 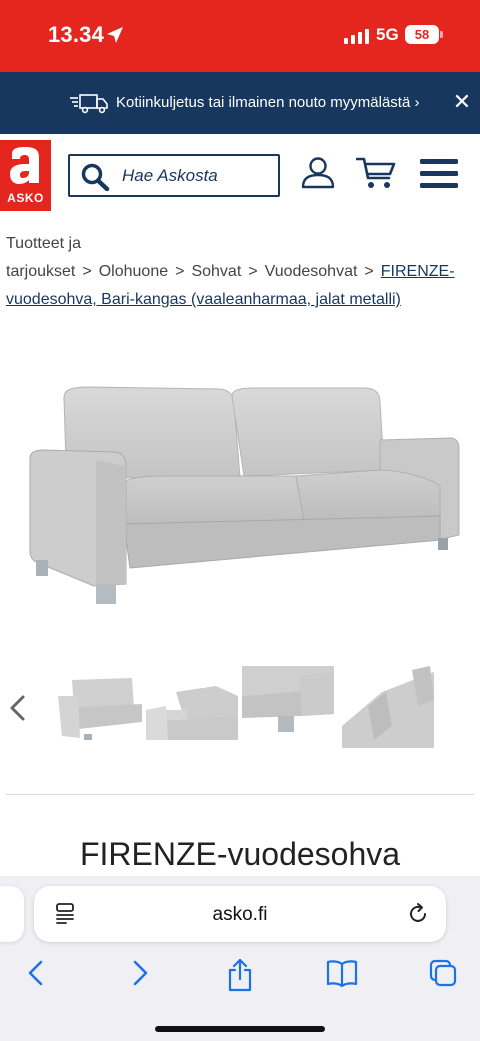 I want to click on search-box, so click(x=174, y=175).